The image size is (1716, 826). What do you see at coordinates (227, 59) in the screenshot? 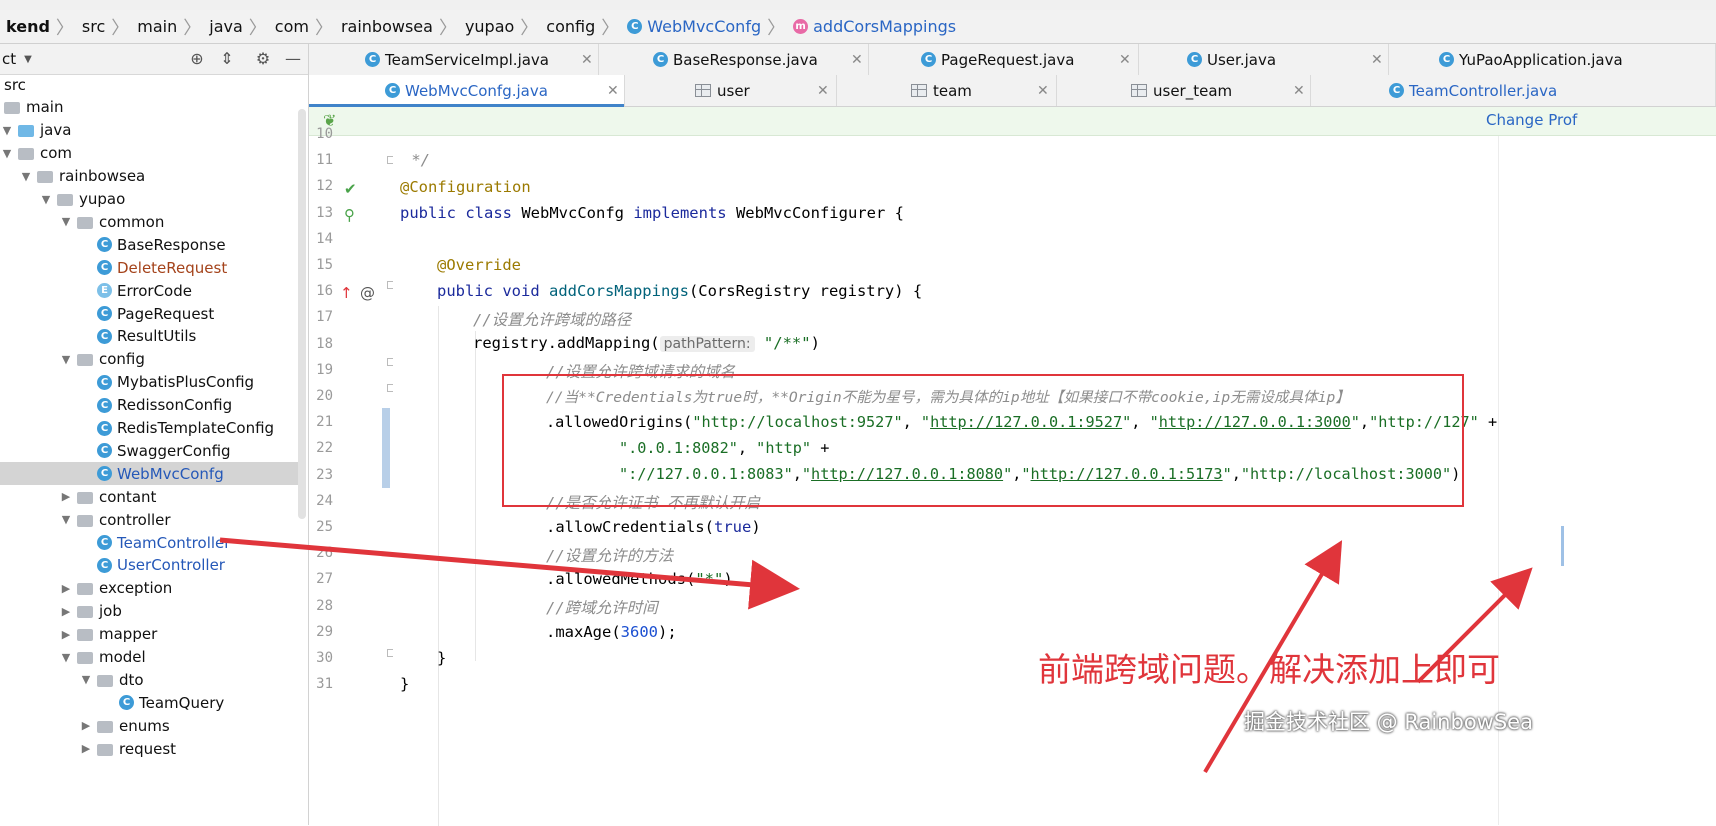
I see `collapse-all-icon: ⇕` at bounding box center [227, 59].